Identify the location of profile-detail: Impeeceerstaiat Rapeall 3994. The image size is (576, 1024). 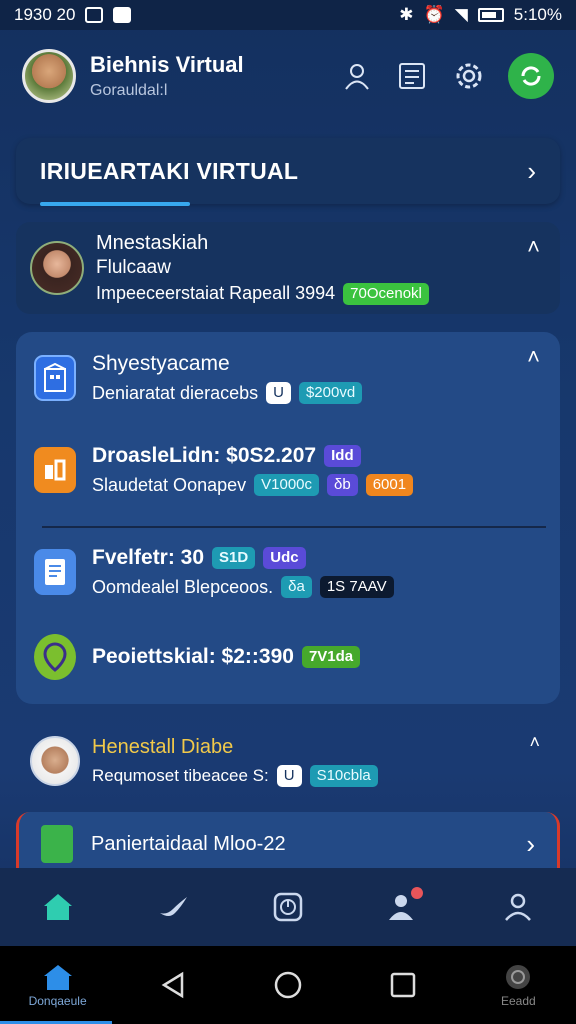
(216, 293).